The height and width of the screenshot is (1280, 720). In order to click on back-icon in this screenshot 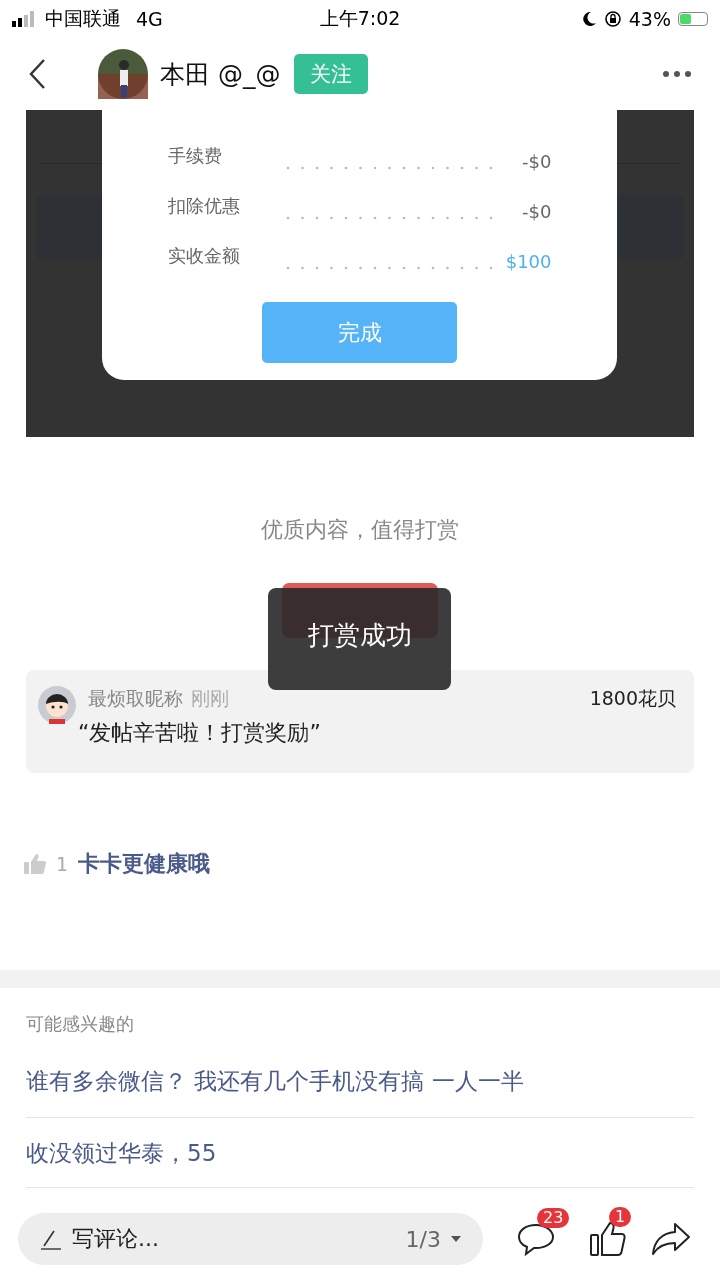, I will do `click(38, 74)`.